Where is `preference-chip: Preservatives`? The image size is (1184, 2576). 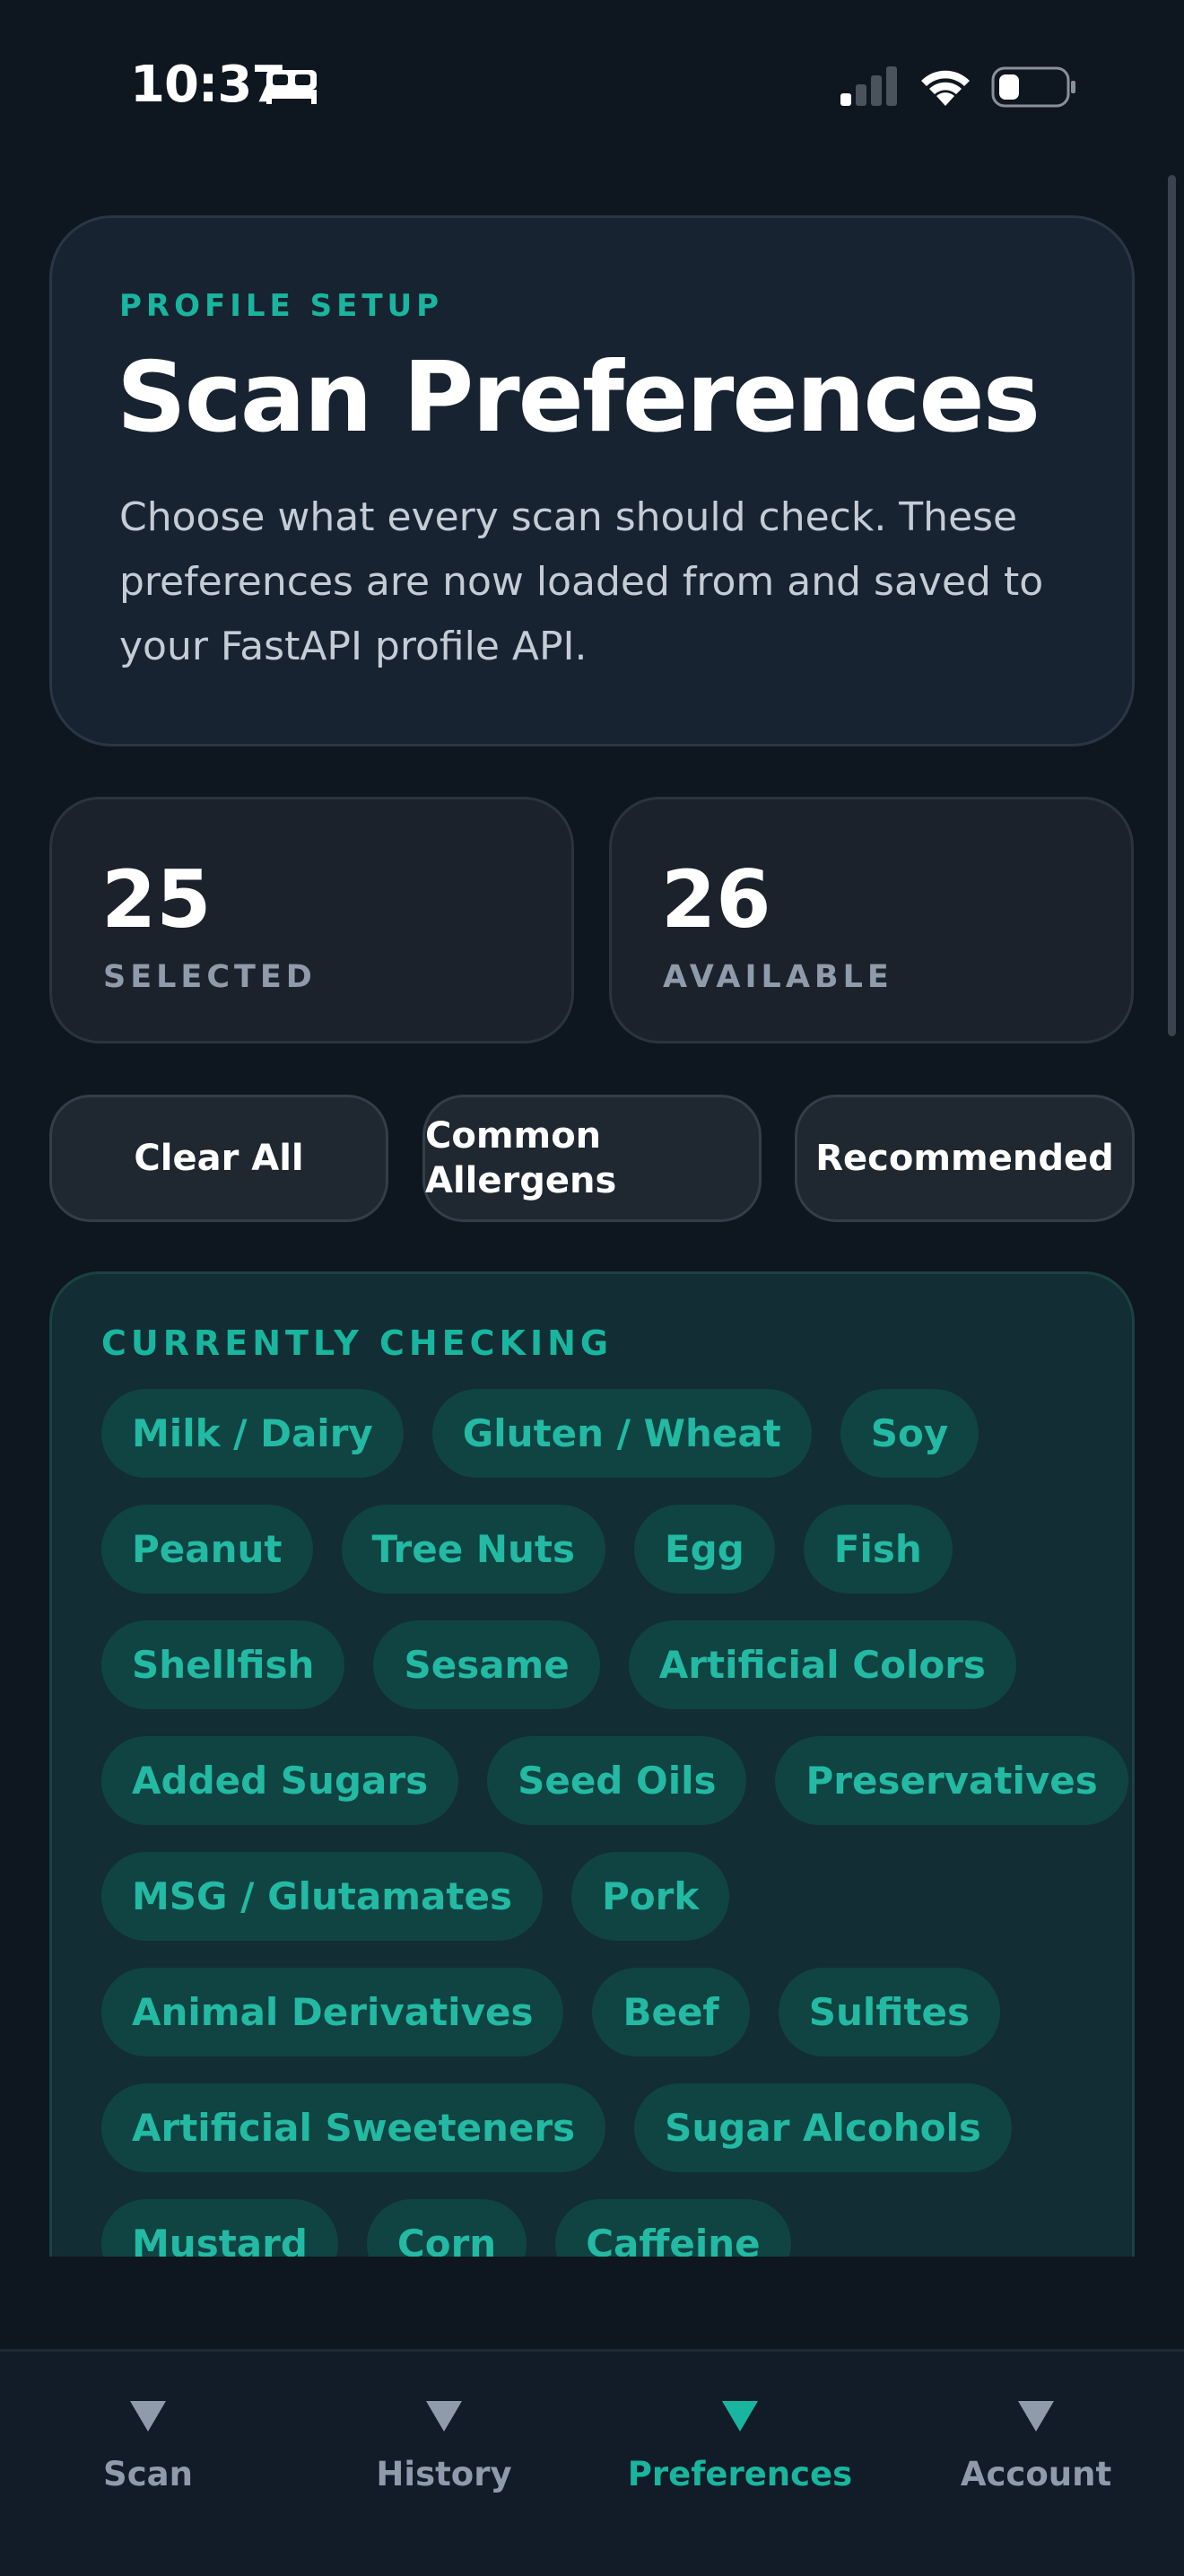 preference-chip: Preservatives is located at coordinates (951, 1780).